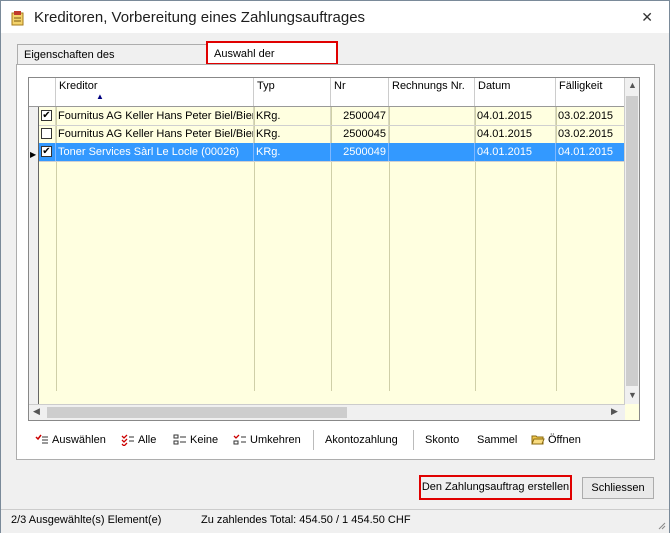  I want to click on select-list-icon, so click(41, 439).